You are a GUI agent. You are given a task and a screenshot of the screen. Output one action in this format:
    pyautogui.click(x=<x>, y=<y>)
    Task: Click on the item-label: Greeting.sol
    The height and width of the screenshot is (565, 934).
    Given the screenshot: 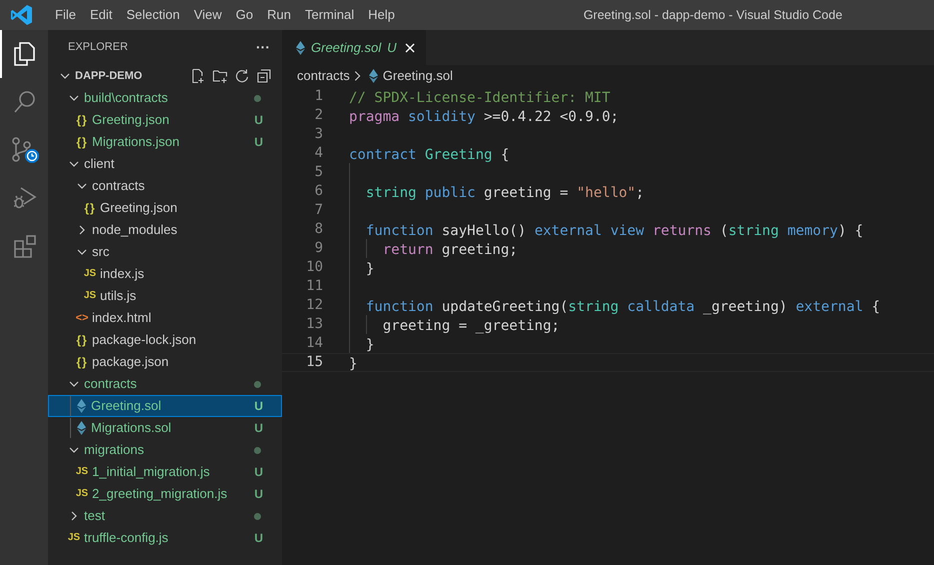 What is the action you would take?
    pyautogui.click(x=126, y=406)
    